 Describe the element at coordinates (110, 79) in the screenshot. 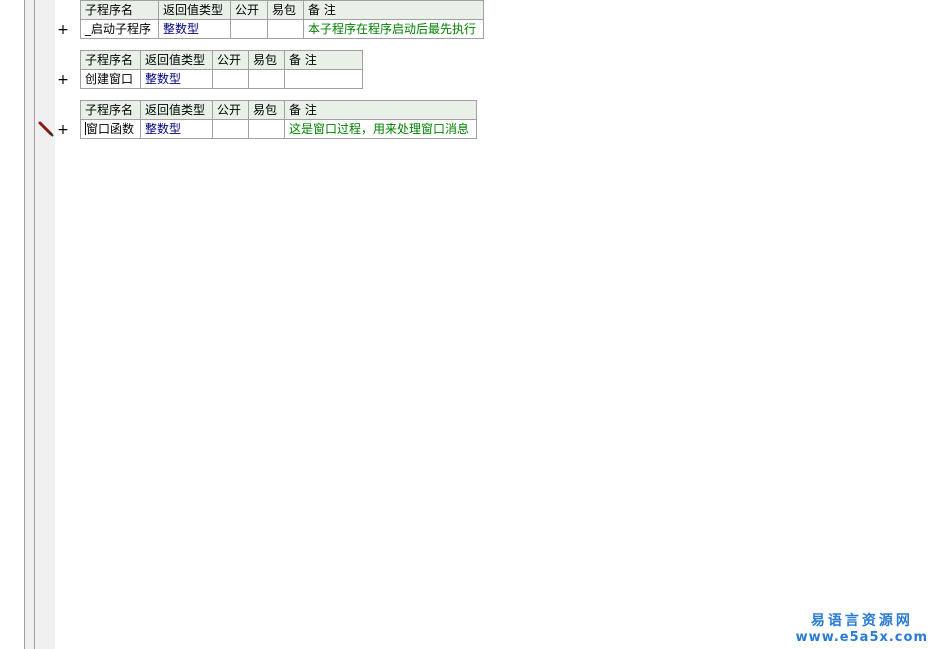

I see `subroutine-name-cell: 创建窗口` at that location.